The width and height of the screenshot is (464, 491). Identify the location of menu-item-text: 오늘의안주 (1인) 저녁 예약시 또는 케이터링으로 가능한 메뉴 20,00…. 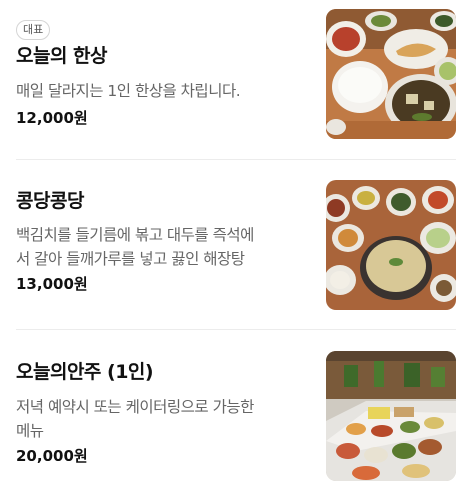
(164, 413).